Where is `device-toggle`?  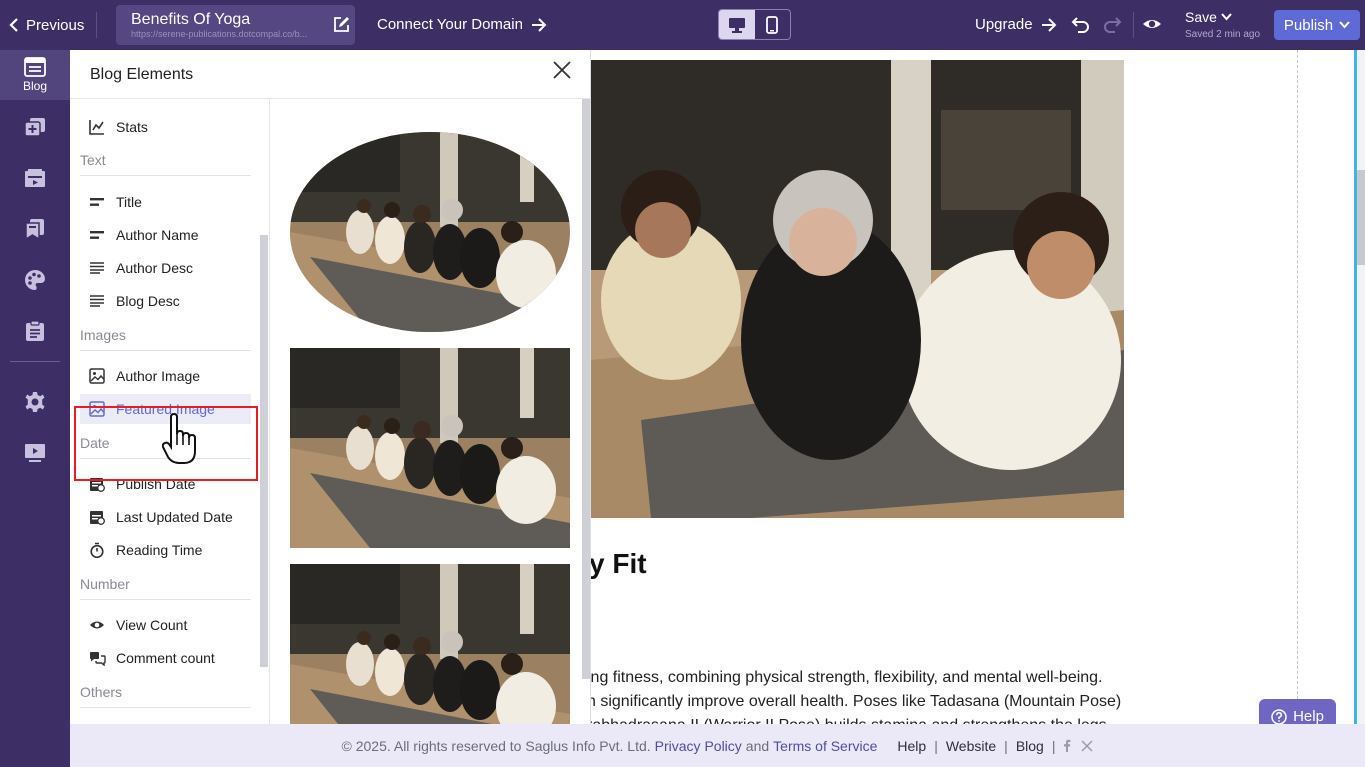 device-toggle is located at coordinates (754, 24).